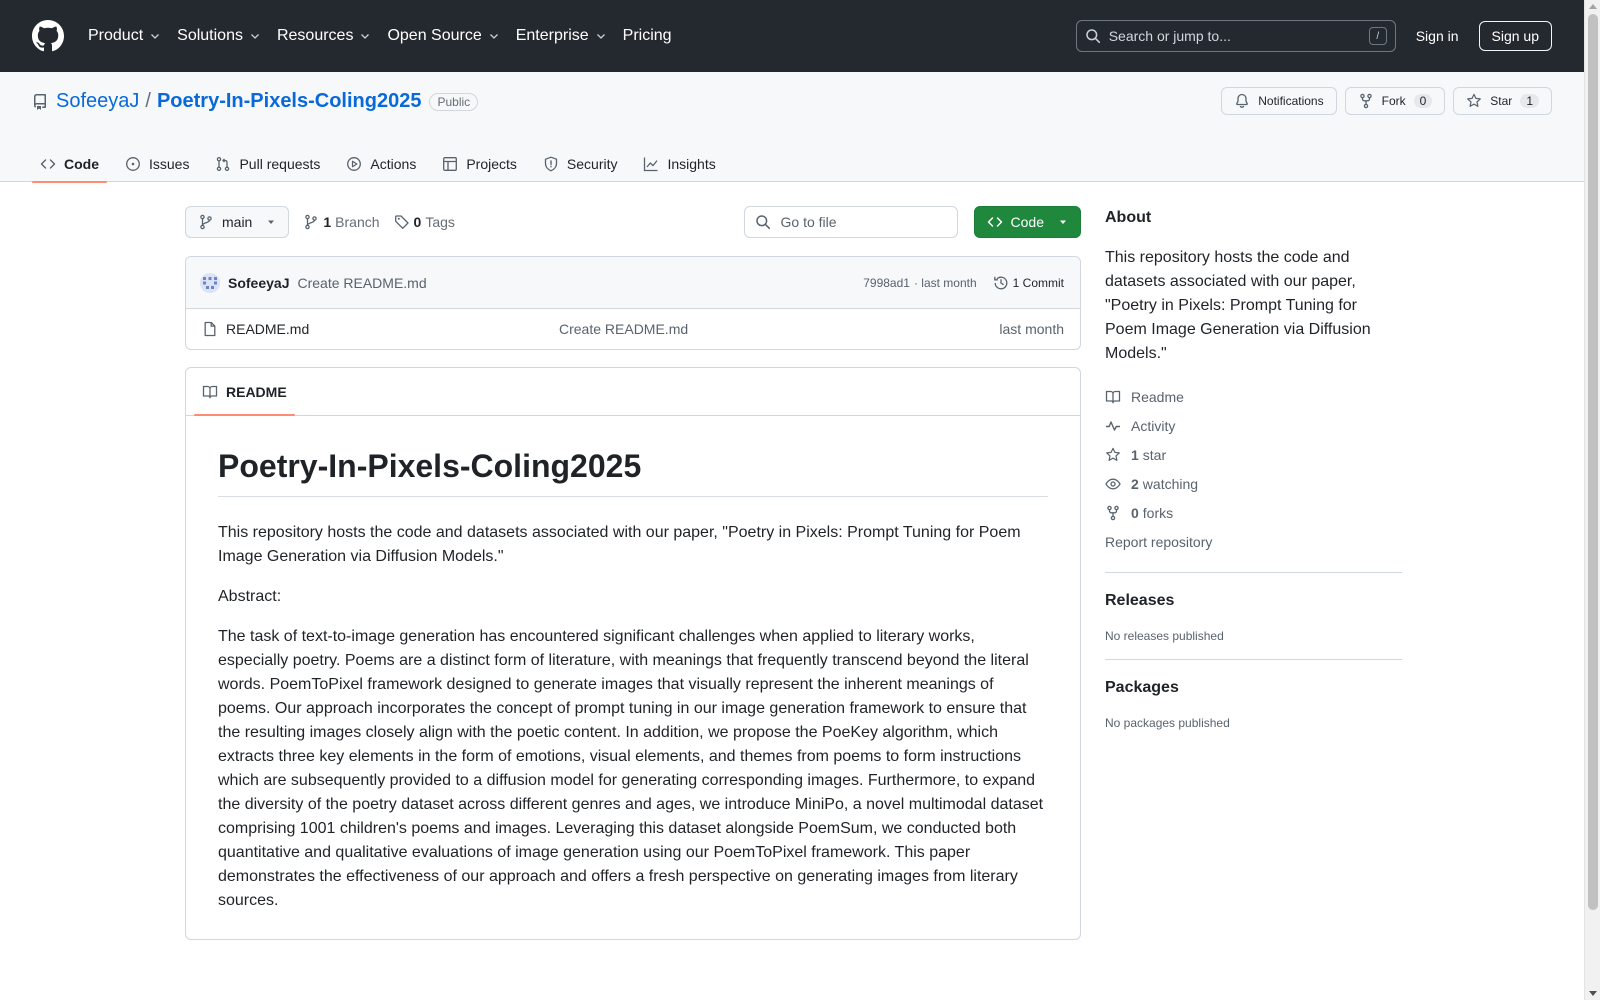  Describe the element at coordinates (1235, 36) in the screenshot. I see `search-input: Search or jump to... /` at that location.